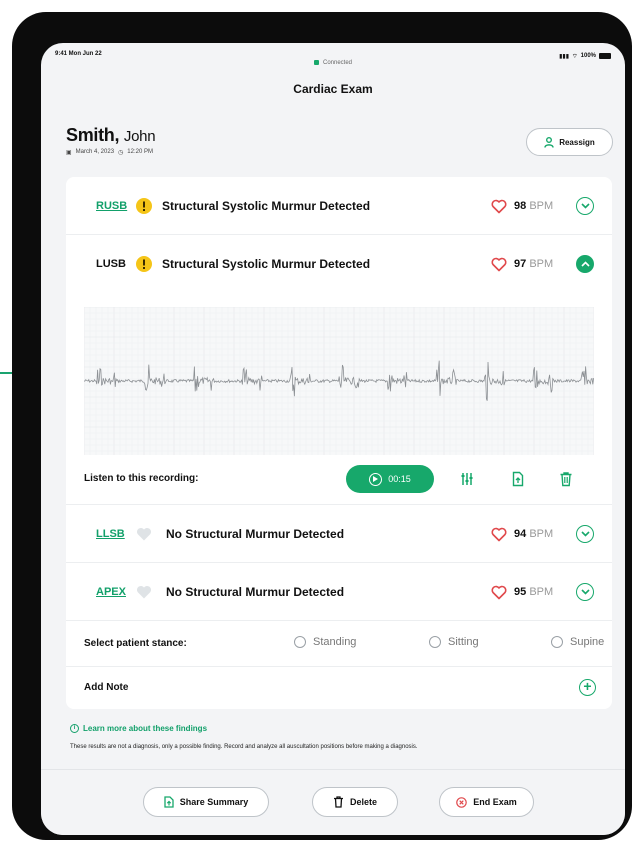 Image resolution: width=635 pixels, height=841 pixels. I want to click on play-recording-button: 00:15, so click(390, 479).